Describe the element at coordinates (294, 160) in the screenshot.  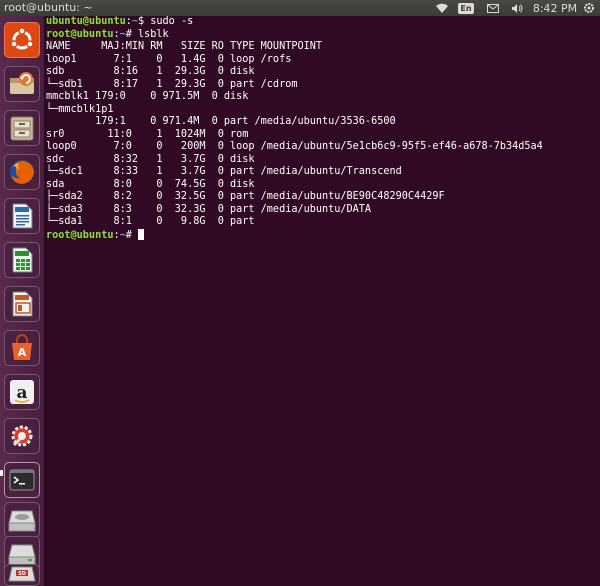
I see `terminal-line: sdc 8:32 1 3.7G 0 disk` at that location.